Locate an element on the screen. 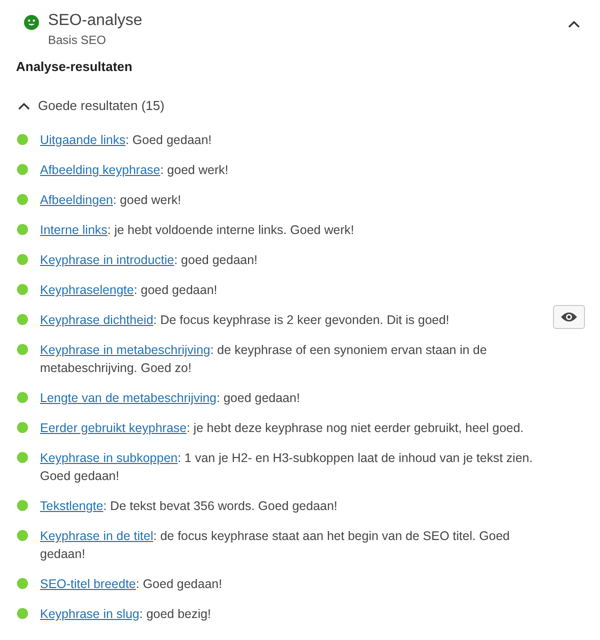  result-link: Afbeelding keyphrase is located at coordinates (100, 170).